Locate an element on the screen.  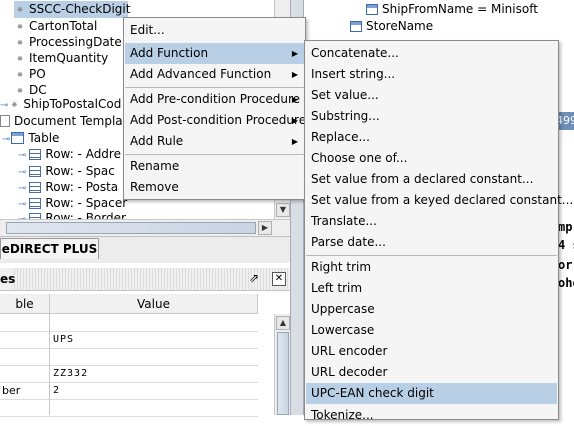
close-icon: ✕ is located at coordinates (279, 279).